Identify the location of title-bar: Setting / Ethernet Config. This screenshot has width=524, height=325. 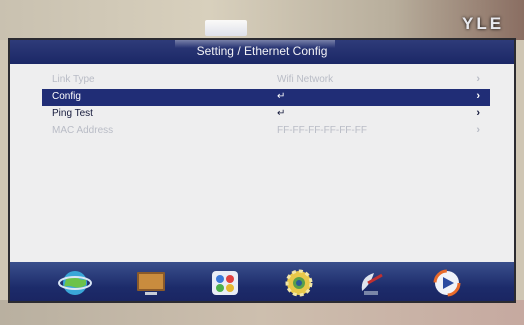
(262, 52).